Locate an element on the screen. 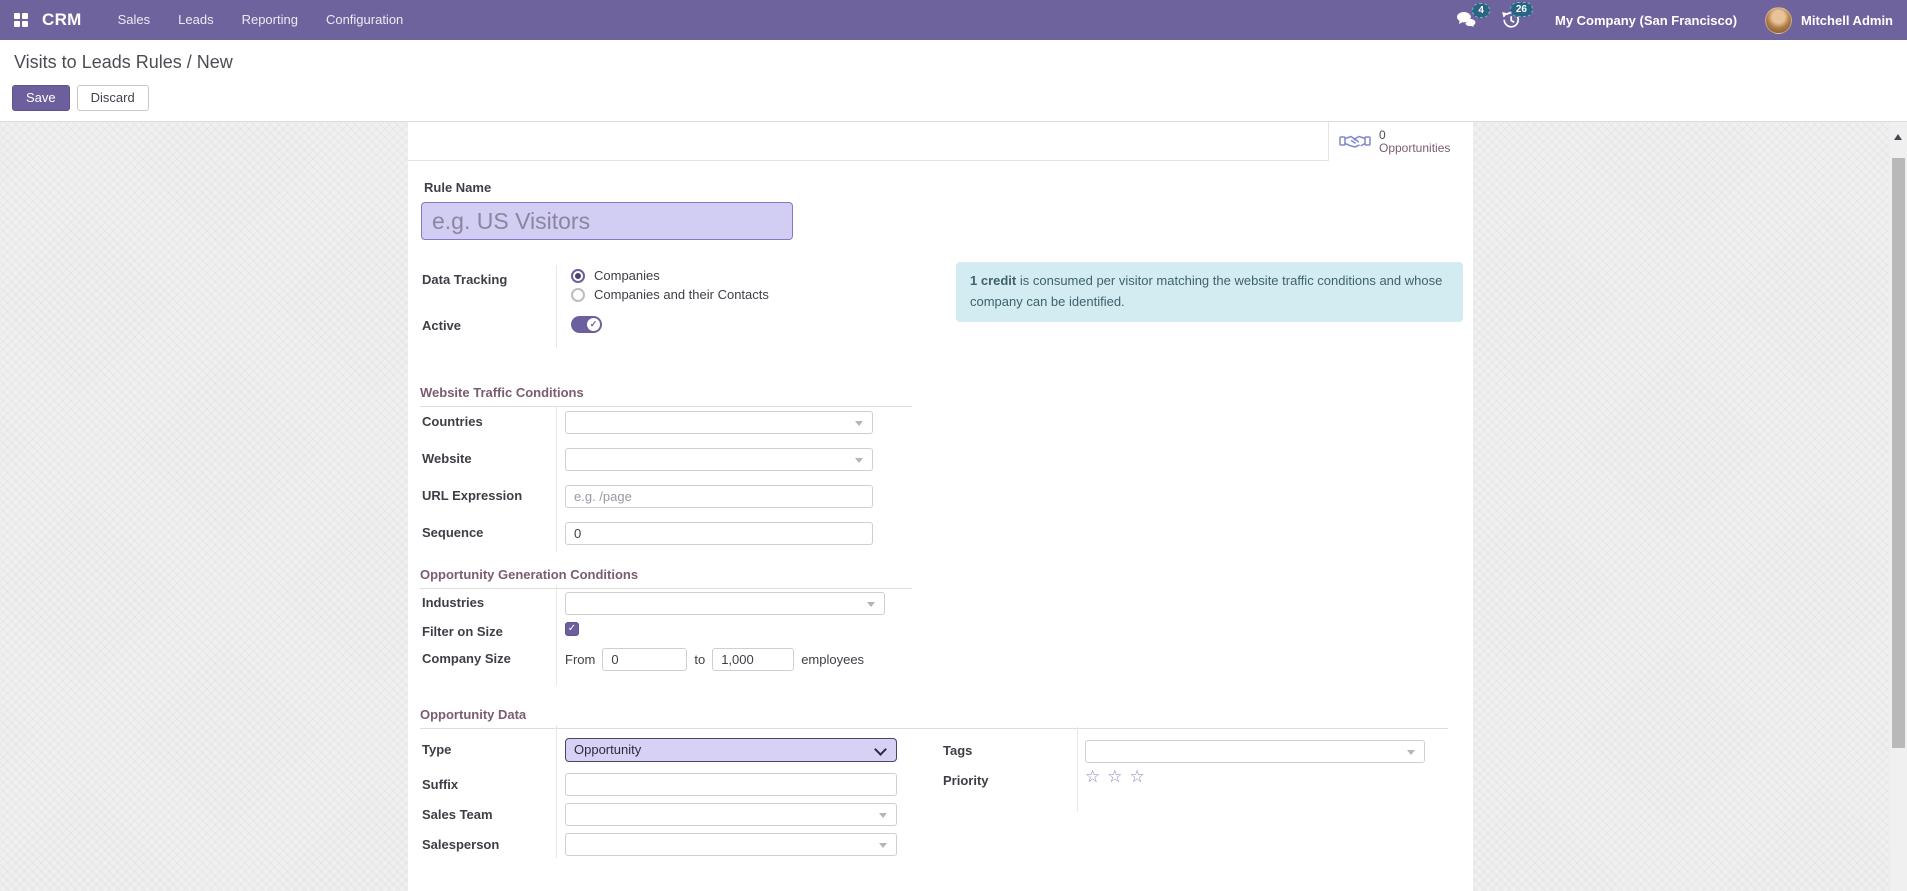 This screenshot has height=891, width=1907. scrollbar-thumb is located at coordinates (1898, 453).